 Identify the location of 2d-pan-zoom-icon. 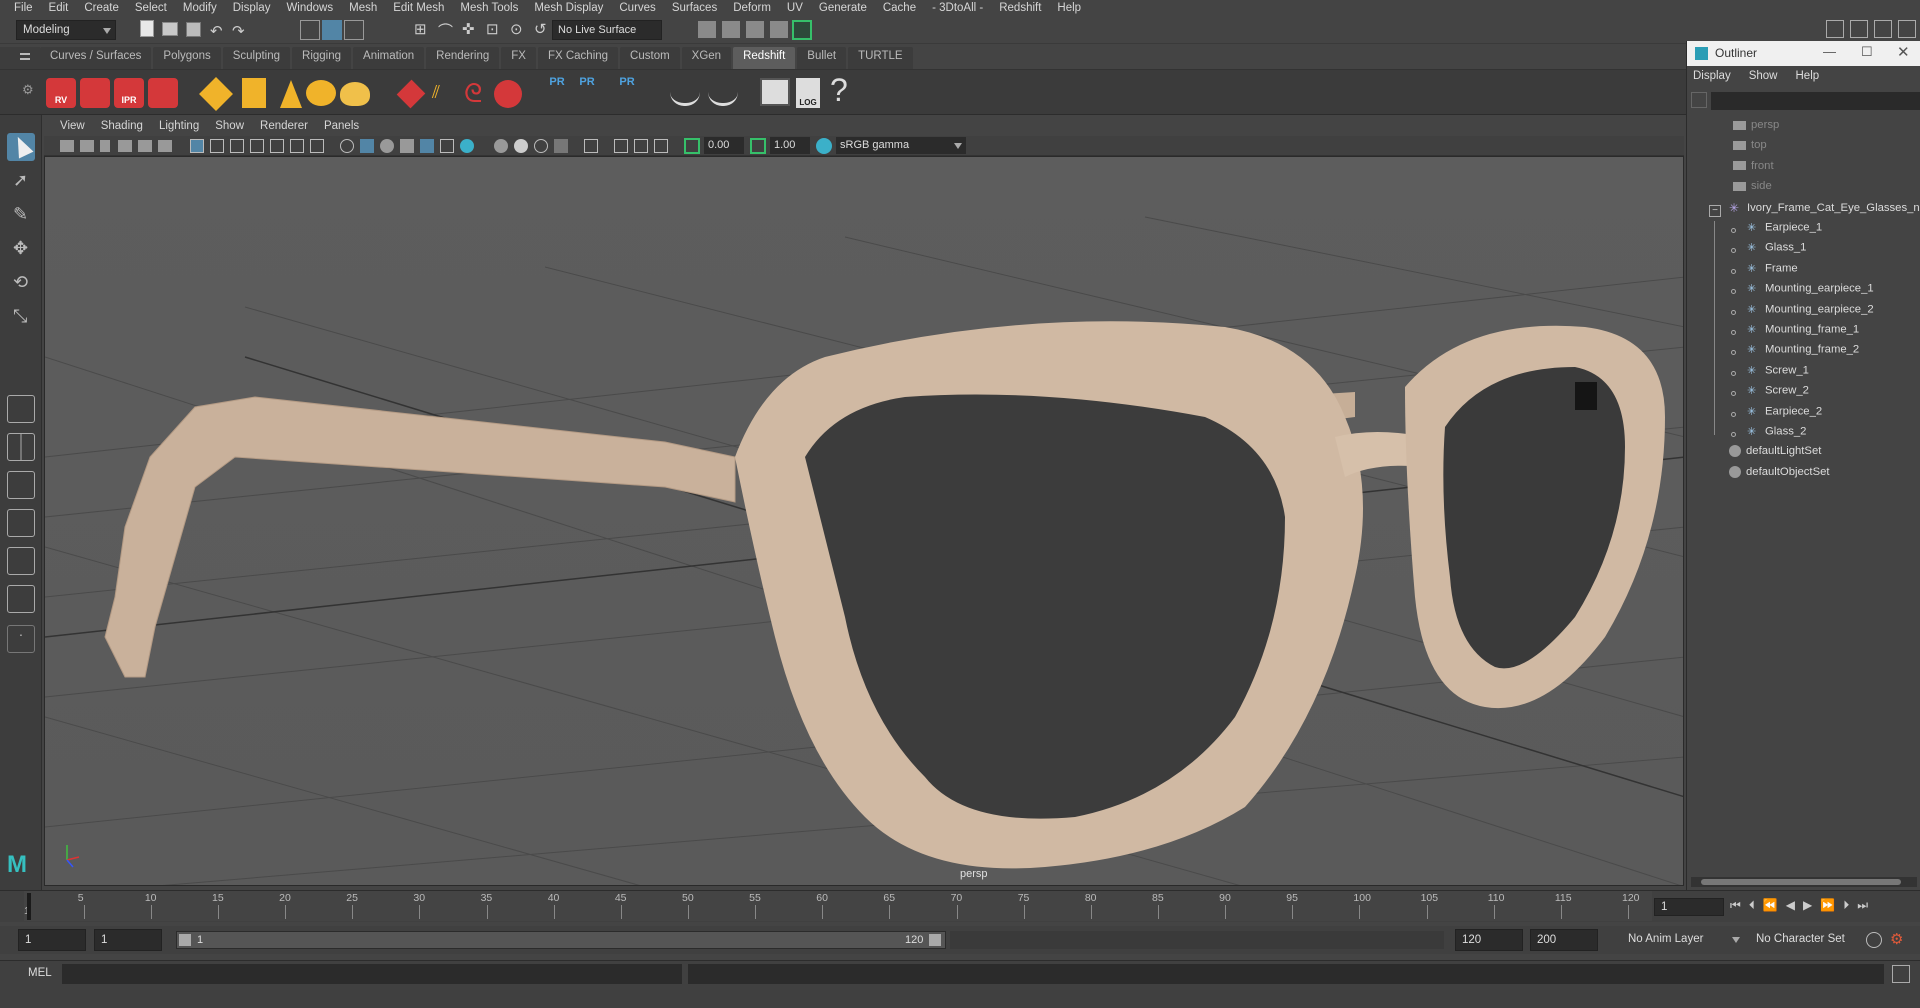
(145, 146).